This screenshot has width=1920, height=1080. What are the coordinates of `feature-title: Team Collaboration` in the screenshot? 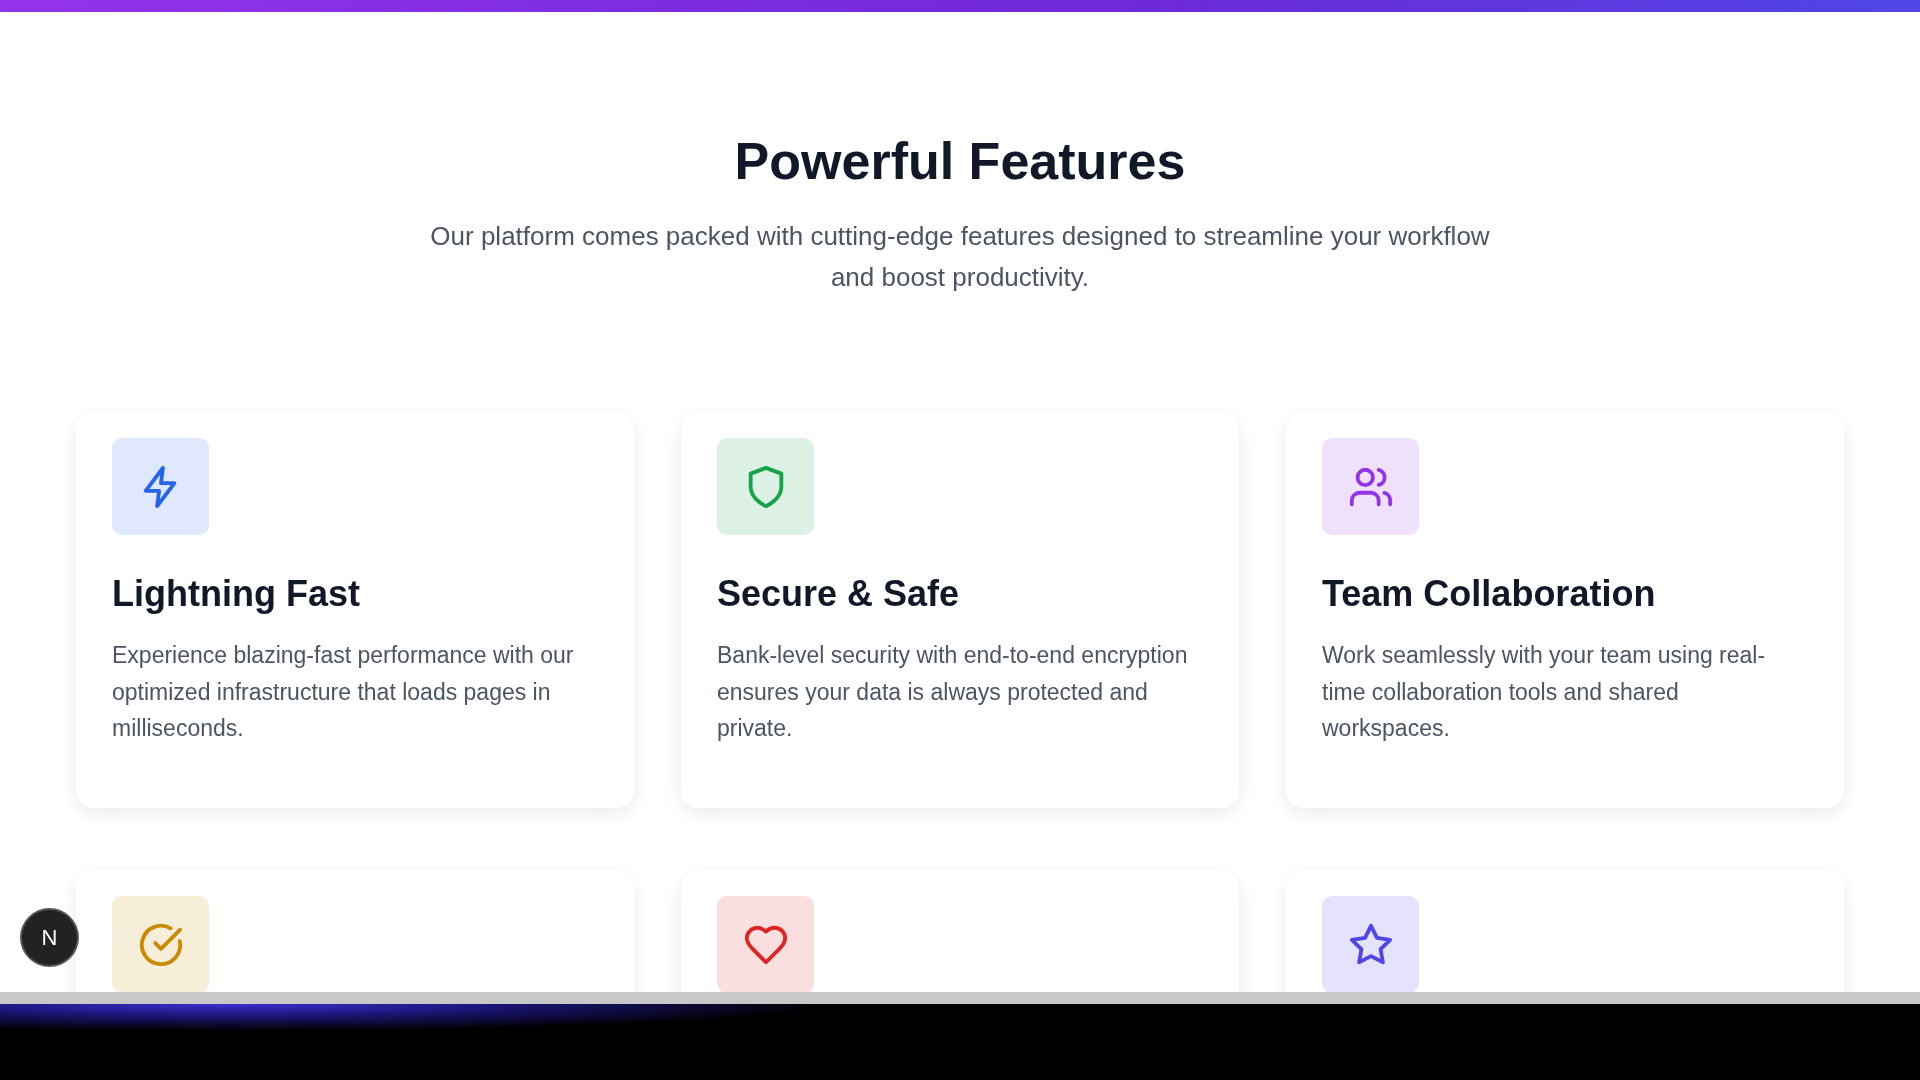 It's located at (1489, 594).